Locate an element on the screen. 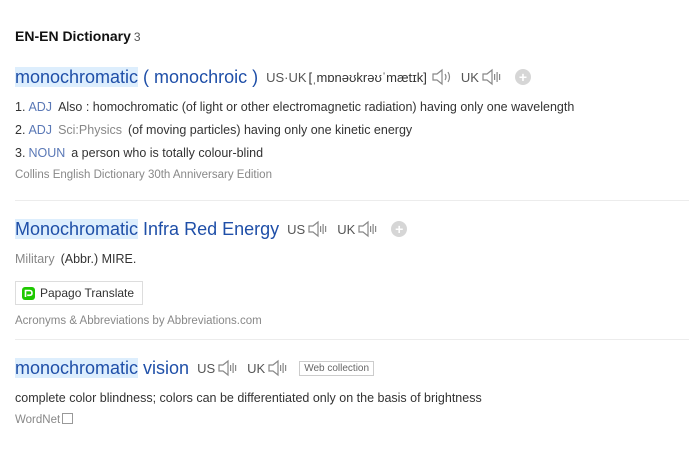  def-number: 1. is located at coordinates (20, 107).